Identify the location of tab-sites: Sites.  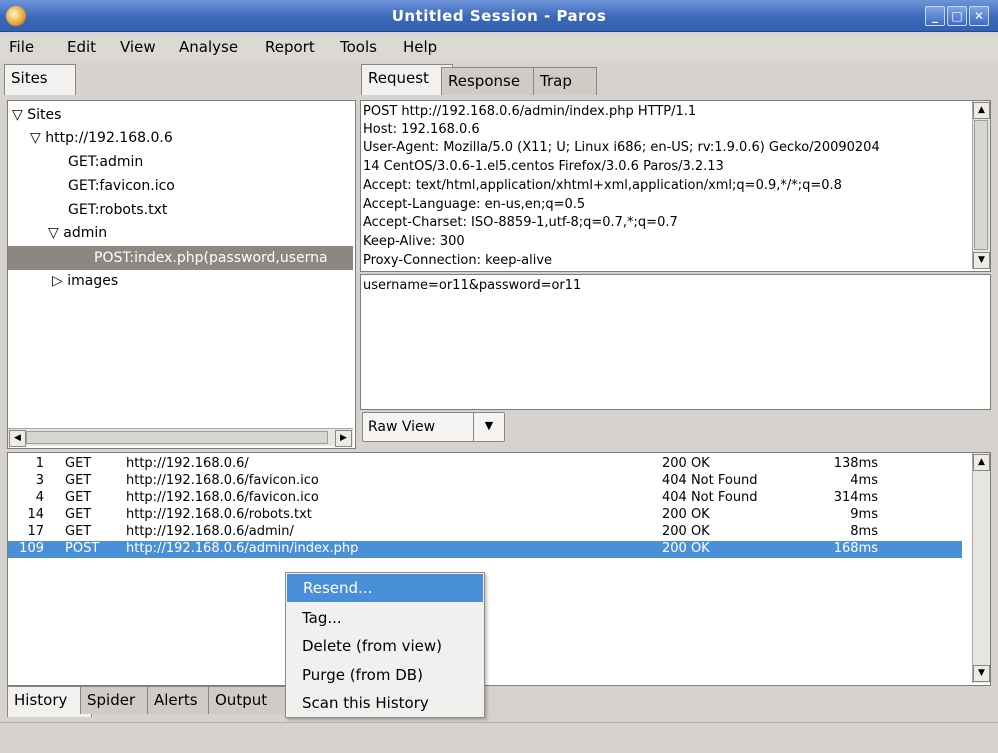
(40, 79).